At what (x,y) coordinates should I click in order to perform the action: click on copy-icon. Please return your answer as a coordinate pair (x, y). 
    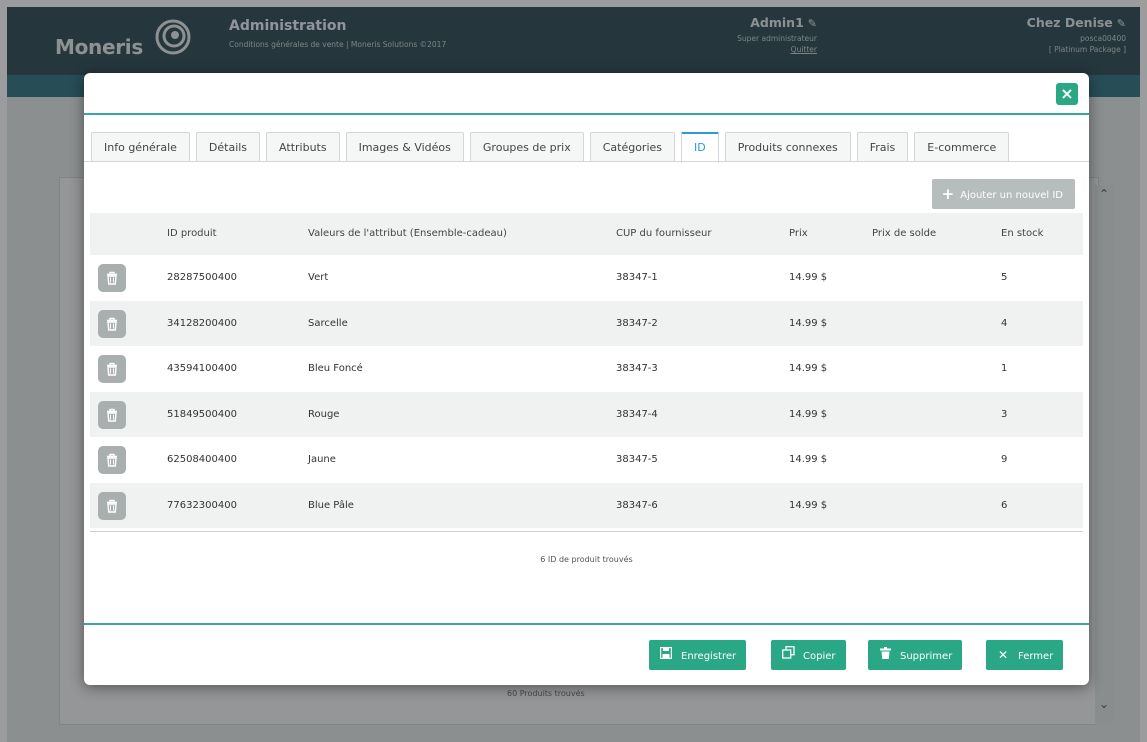
    Looking at the image, I should click on (788, 655).